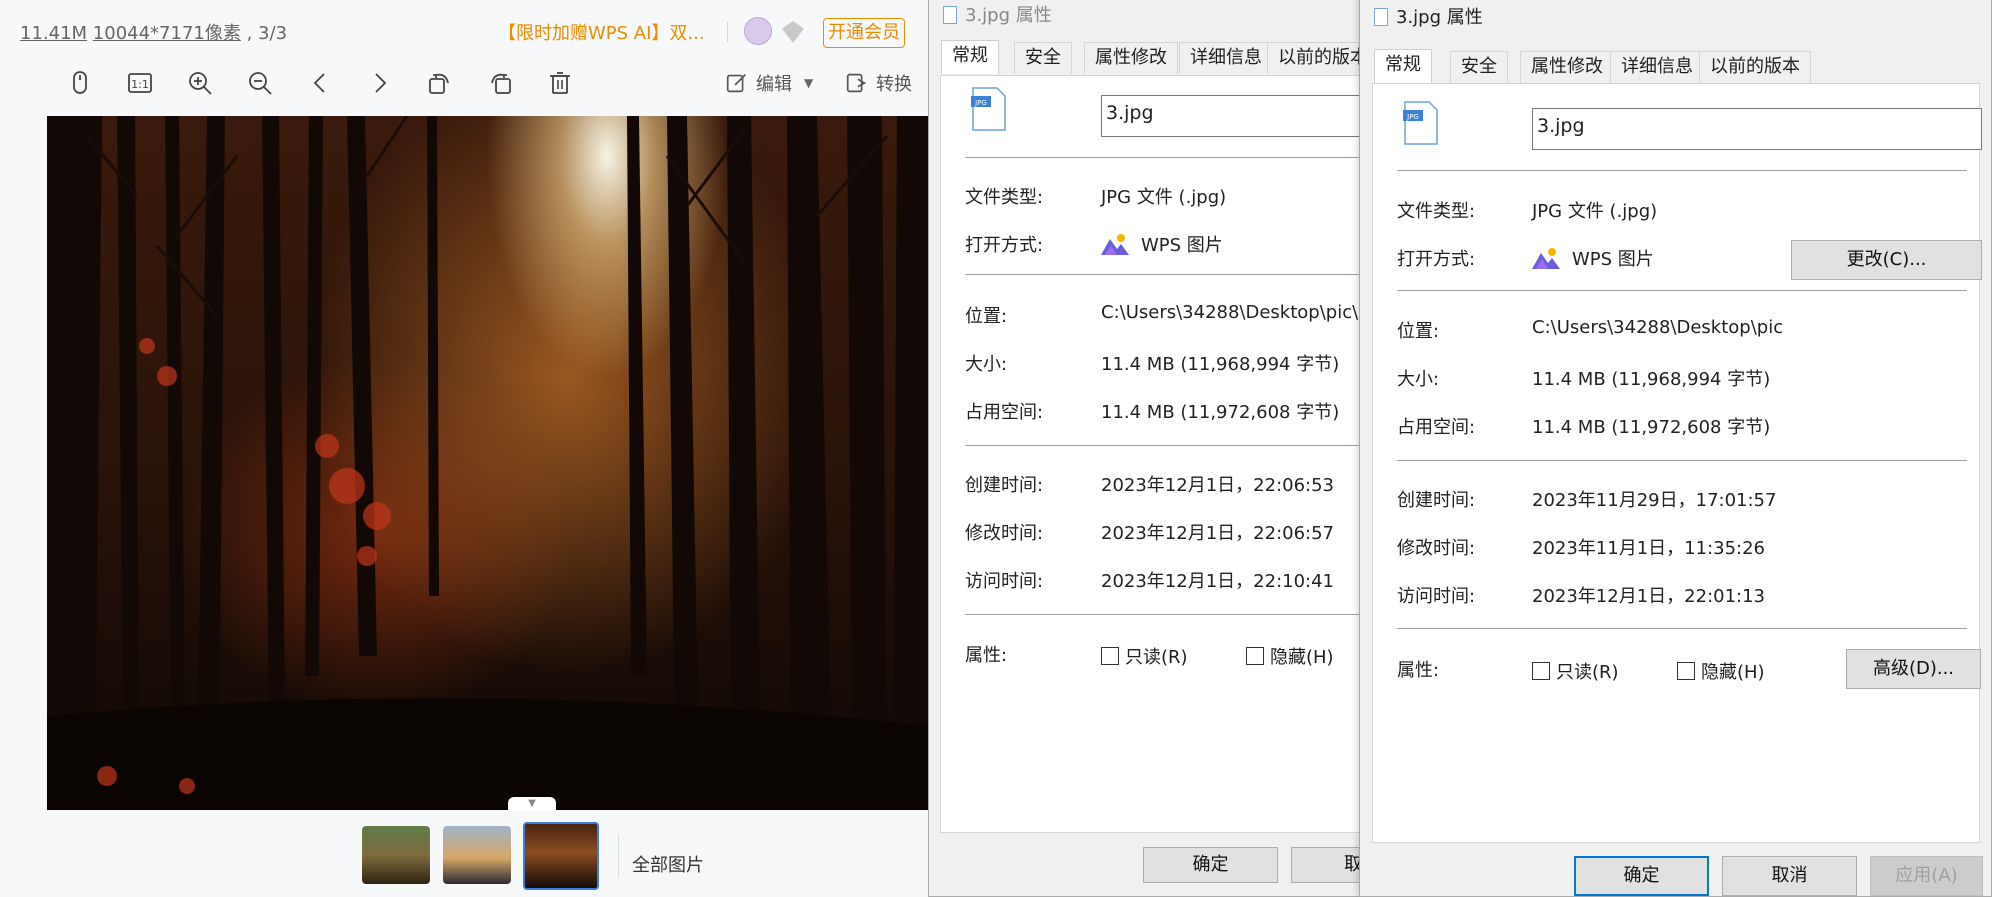 This screenshot has height=897, width=1992. Describe the element at coordinates (1220, 412) in the screenshot. I see `disk-size-value: 11.4 MB (11,972,608 字节)` at that location.